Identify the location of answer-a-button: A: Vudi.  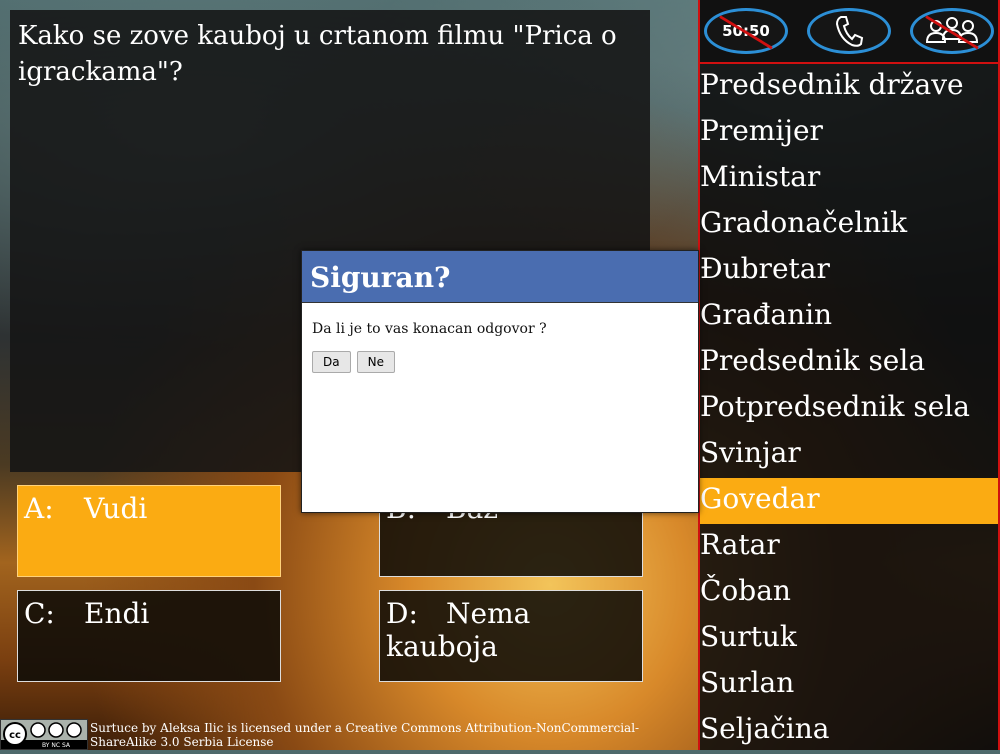
(149, 531).